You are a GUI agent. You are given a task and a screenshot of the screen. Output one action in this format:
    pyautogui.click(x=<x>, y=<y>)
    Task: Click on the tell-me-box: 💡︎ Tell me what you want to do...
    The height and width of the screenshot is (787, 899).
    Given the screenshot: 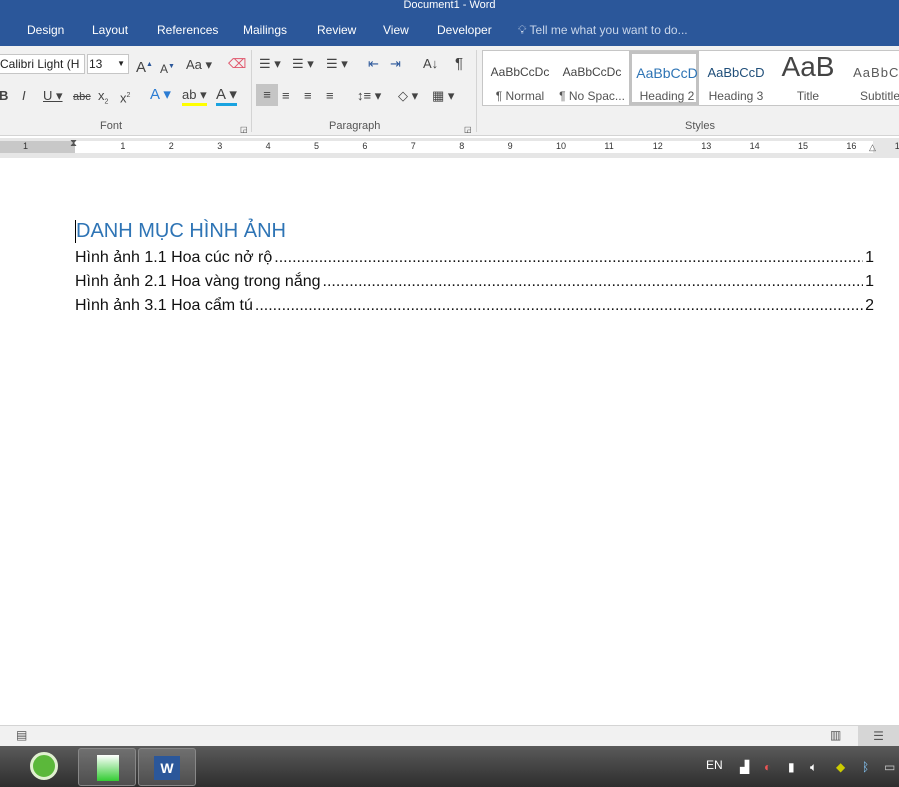 What is the action you would take?
    pyautogui.click(x=603, y=30)
    